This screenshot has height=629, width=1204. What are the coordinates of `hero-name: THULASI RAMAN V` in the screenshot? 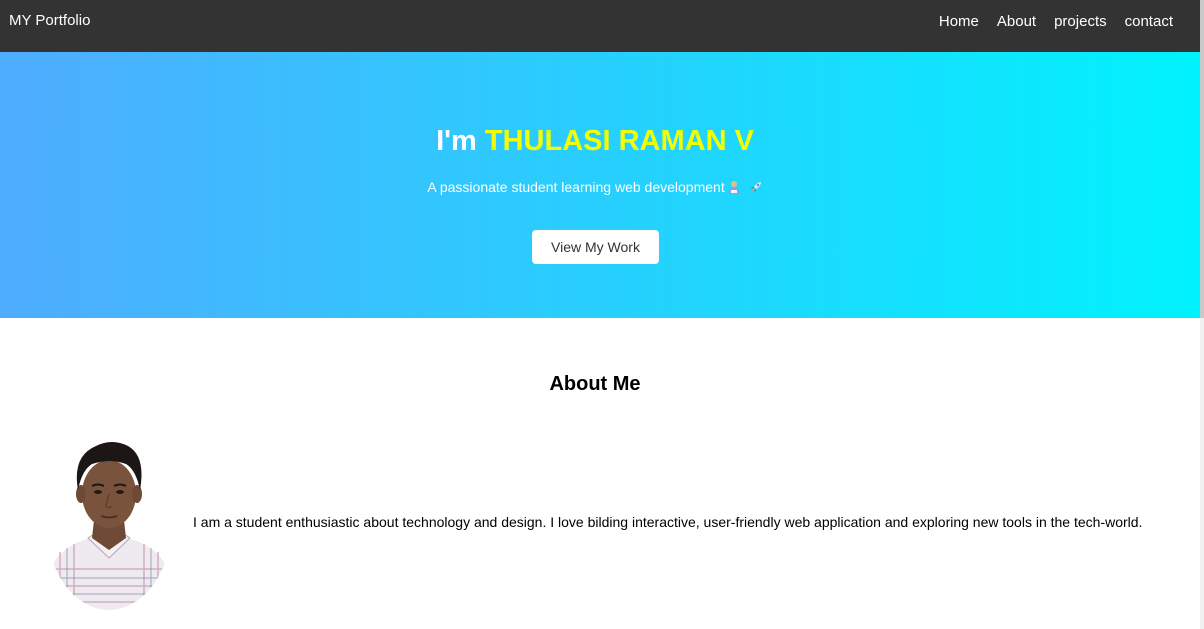 It's located at (619, 141).